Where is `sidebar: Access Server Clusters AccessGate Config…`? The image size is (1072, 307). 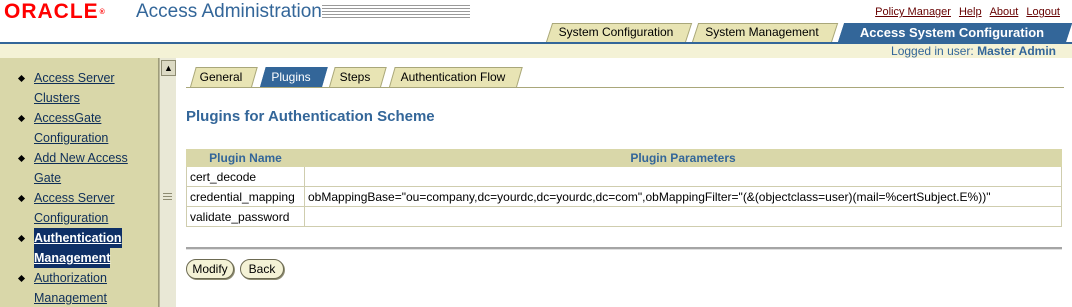
sidebar: Access Server Clusters AccessGate Config… is located at coordinates (79, 182).